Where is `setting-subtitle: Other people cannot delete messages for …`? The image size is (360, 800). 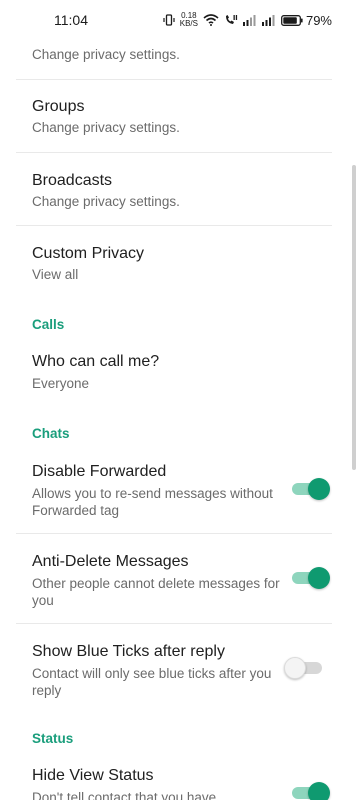
setting-subtitle: Other people cannot delete messages for … is located at coordinates (156, 592).